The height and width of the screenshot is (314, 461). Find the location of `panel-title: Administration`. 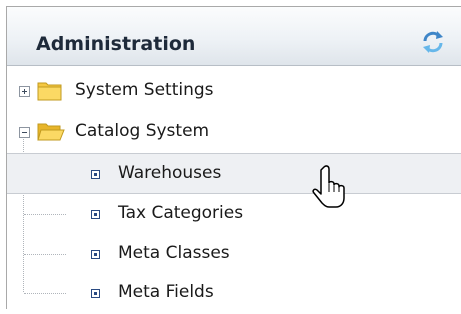

panel-title: Administration is located at coordinates (116, 44).